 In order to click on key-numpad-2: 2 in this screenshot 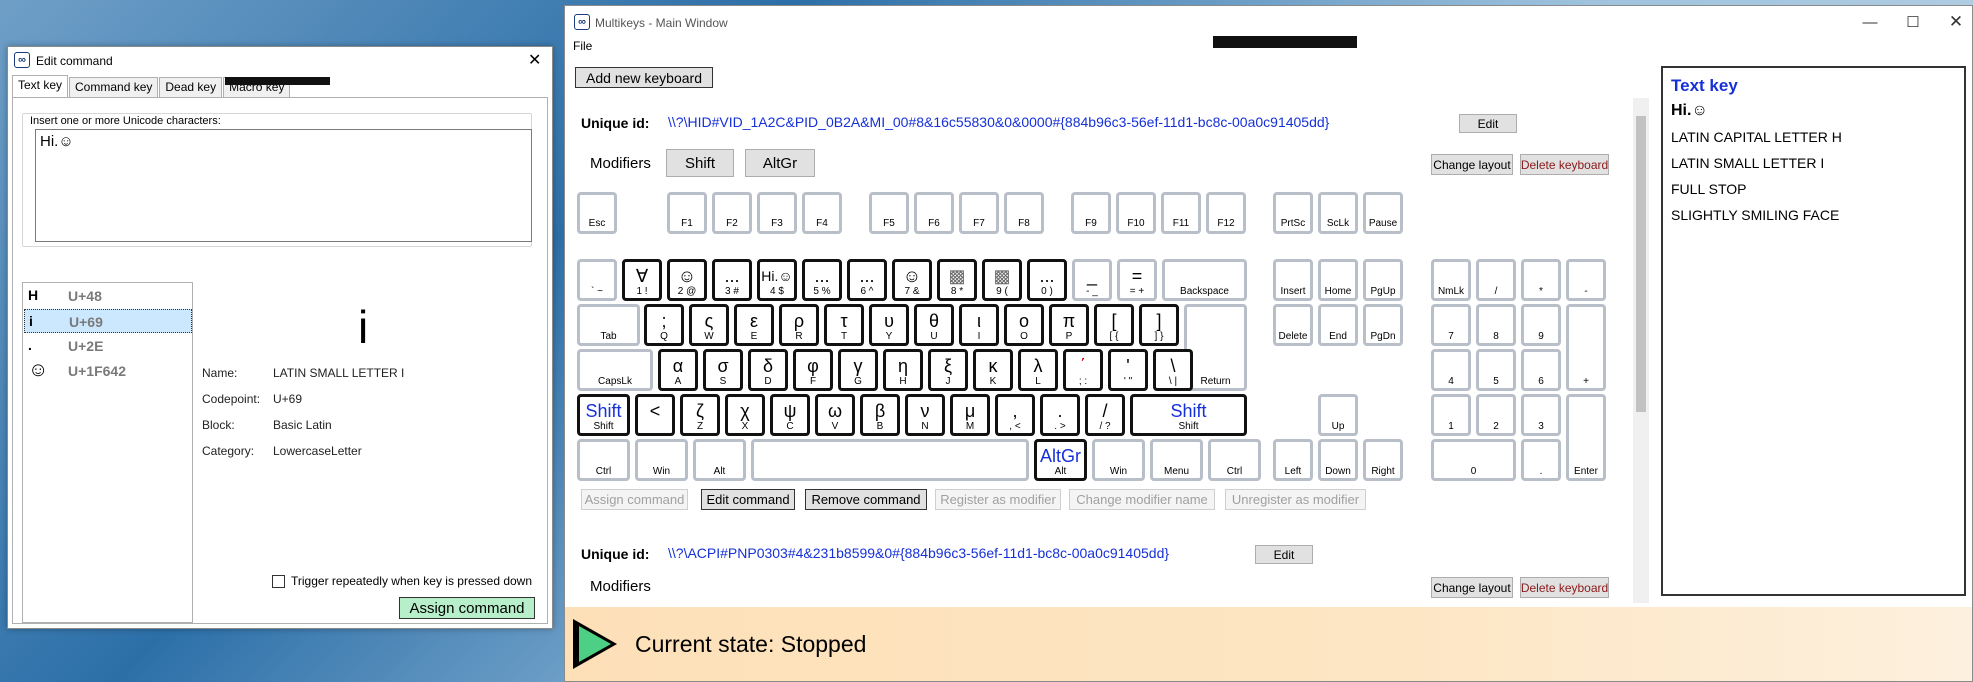, I will do `click(1496, 415)`.